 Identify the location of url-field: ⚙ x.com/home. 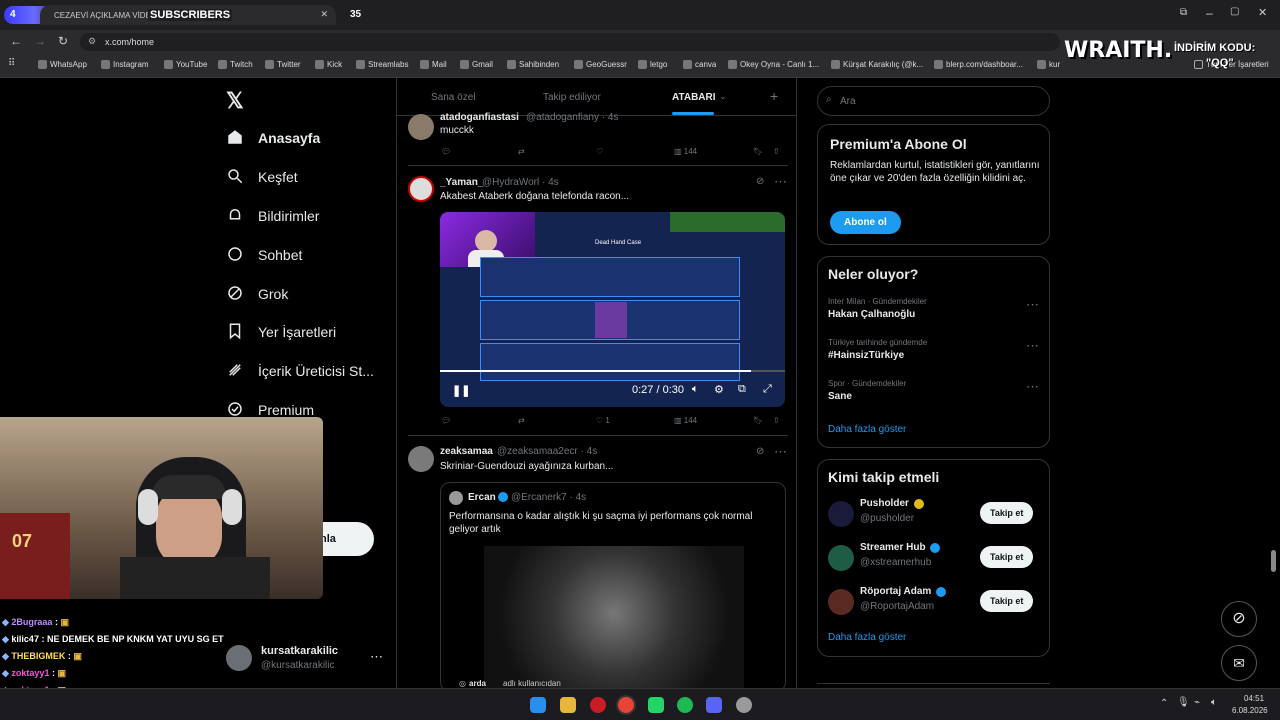
(570, 42).